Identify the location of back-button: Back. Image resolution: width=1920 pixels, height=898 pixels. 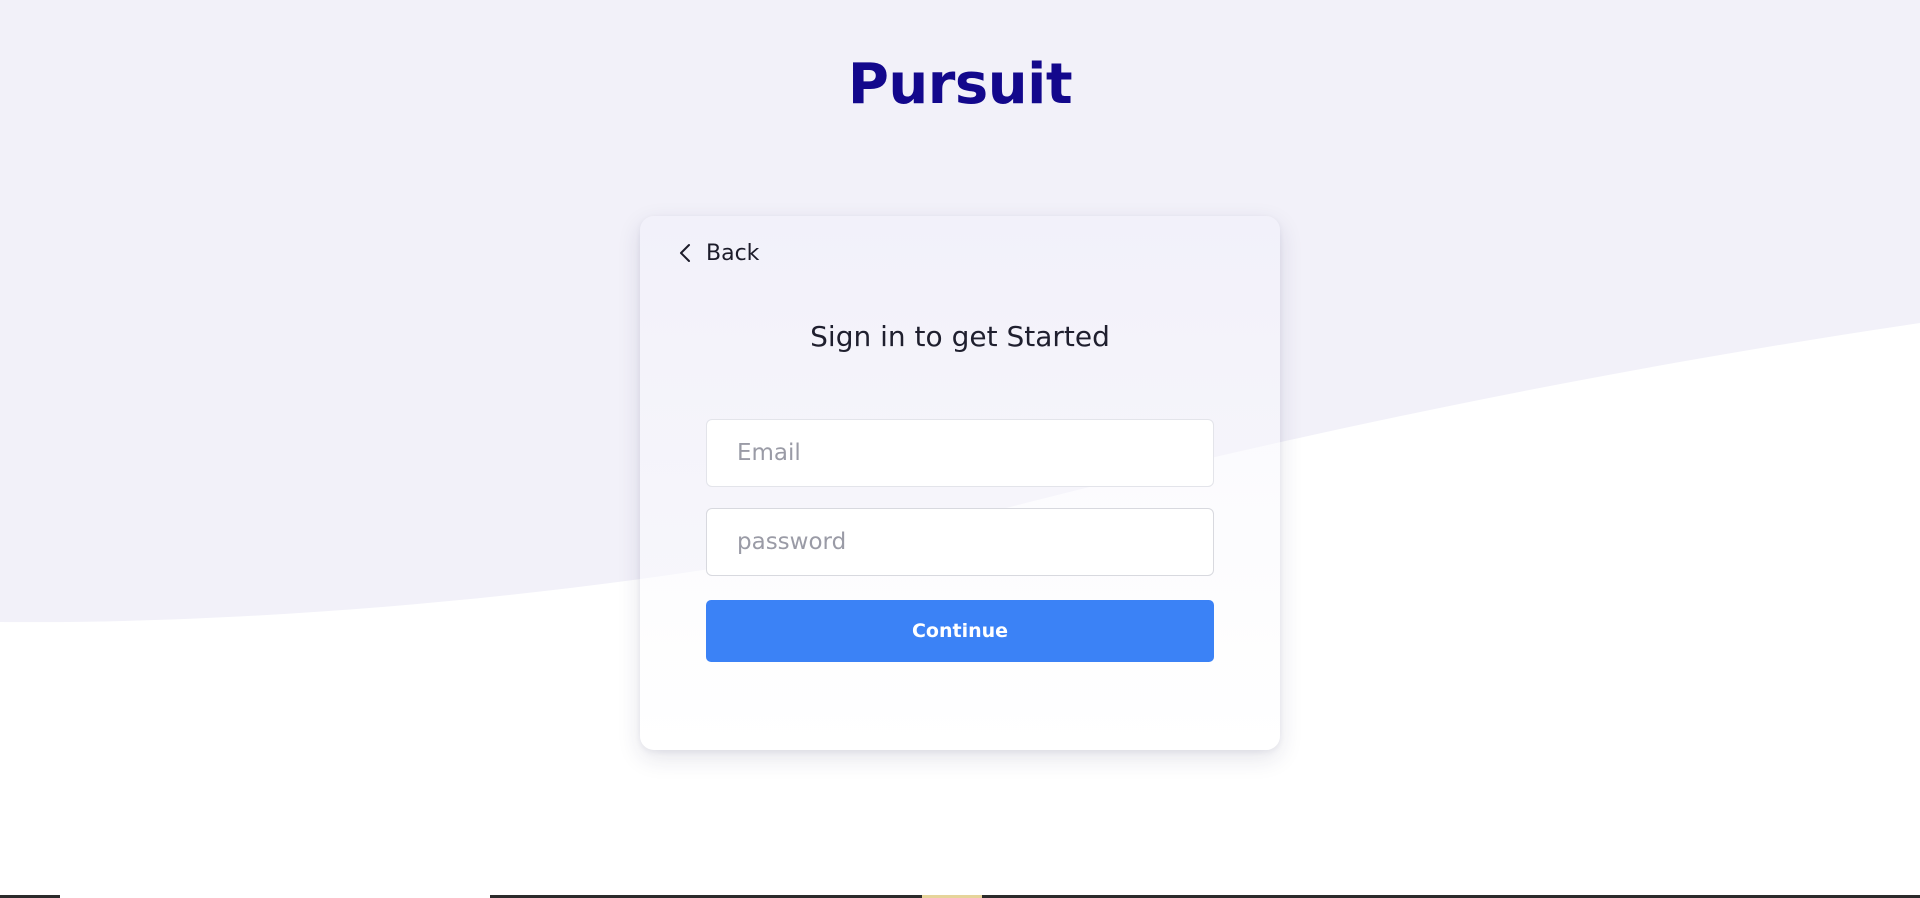
(718, 253).